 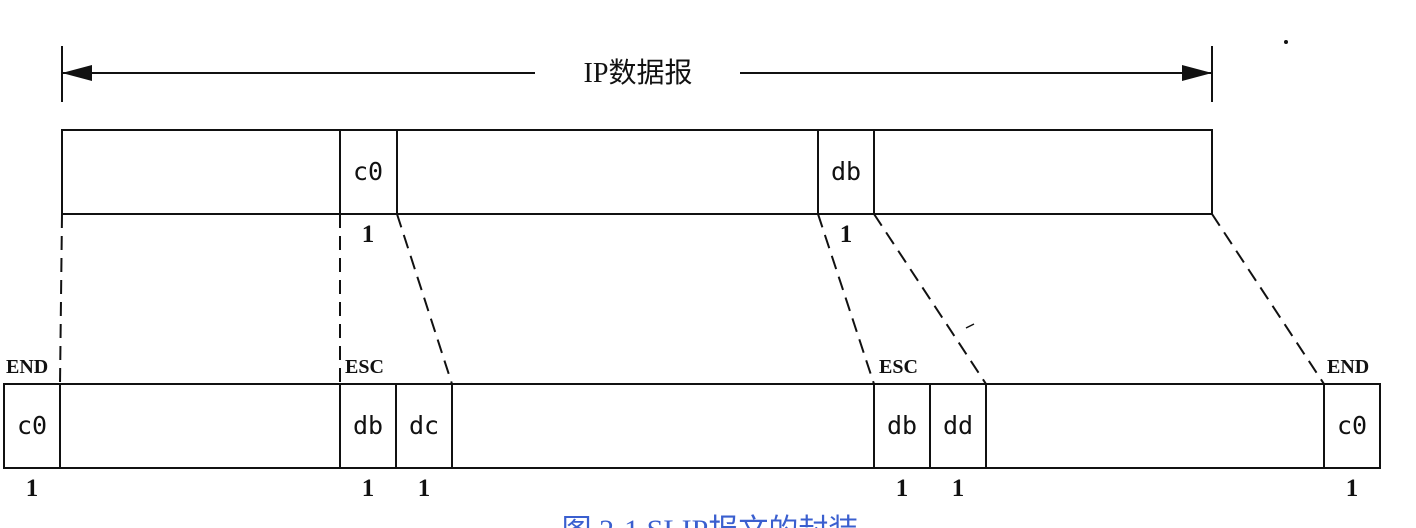 I want to click on span-right-arrowhead, so click(x=1197, y=73).